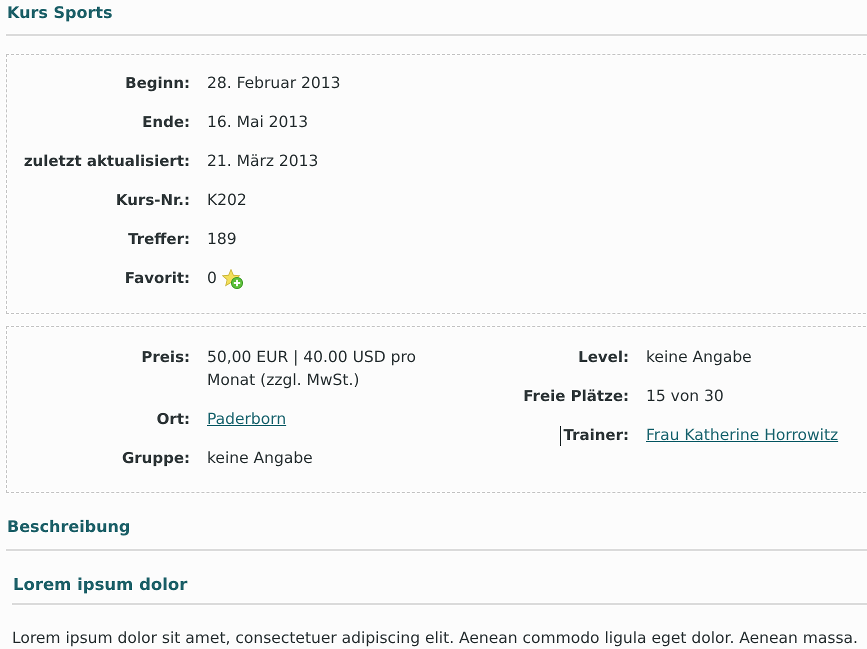 This screenshot has width=867, height=649. I want to click on section-heading: Beschreibung, so click(68, 527).